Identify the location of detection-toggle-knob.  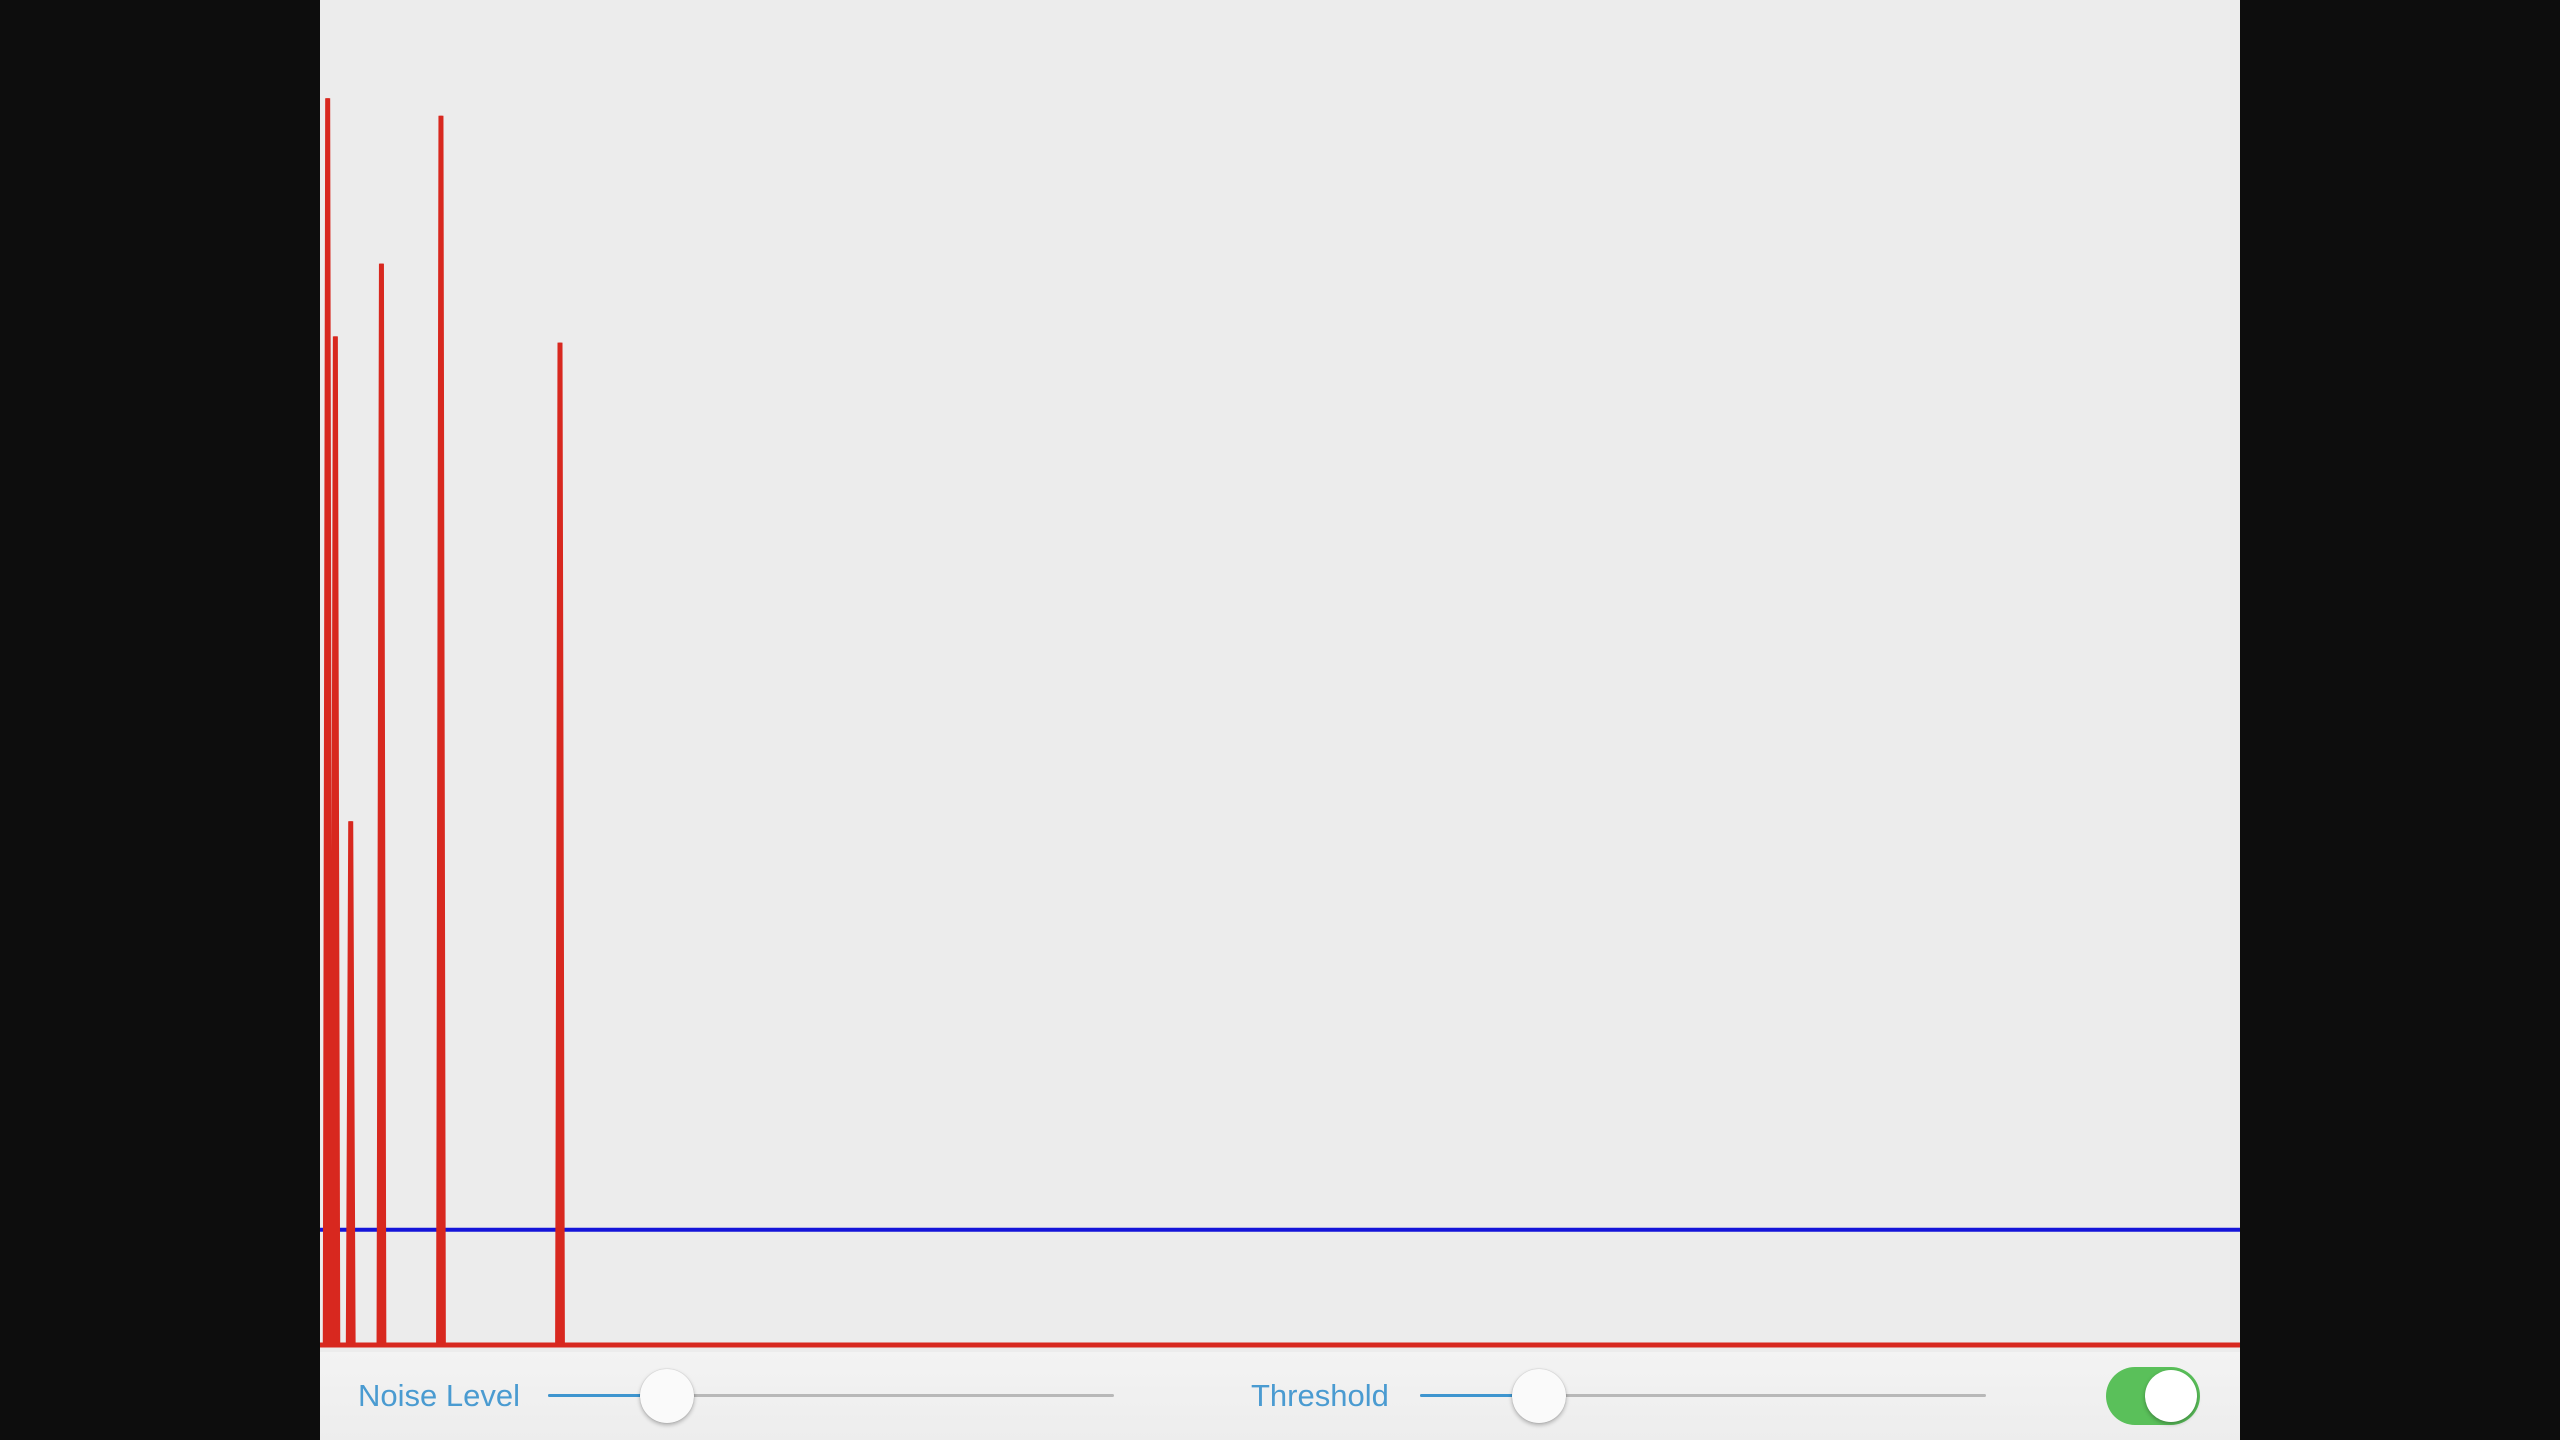
(2171, 1396).